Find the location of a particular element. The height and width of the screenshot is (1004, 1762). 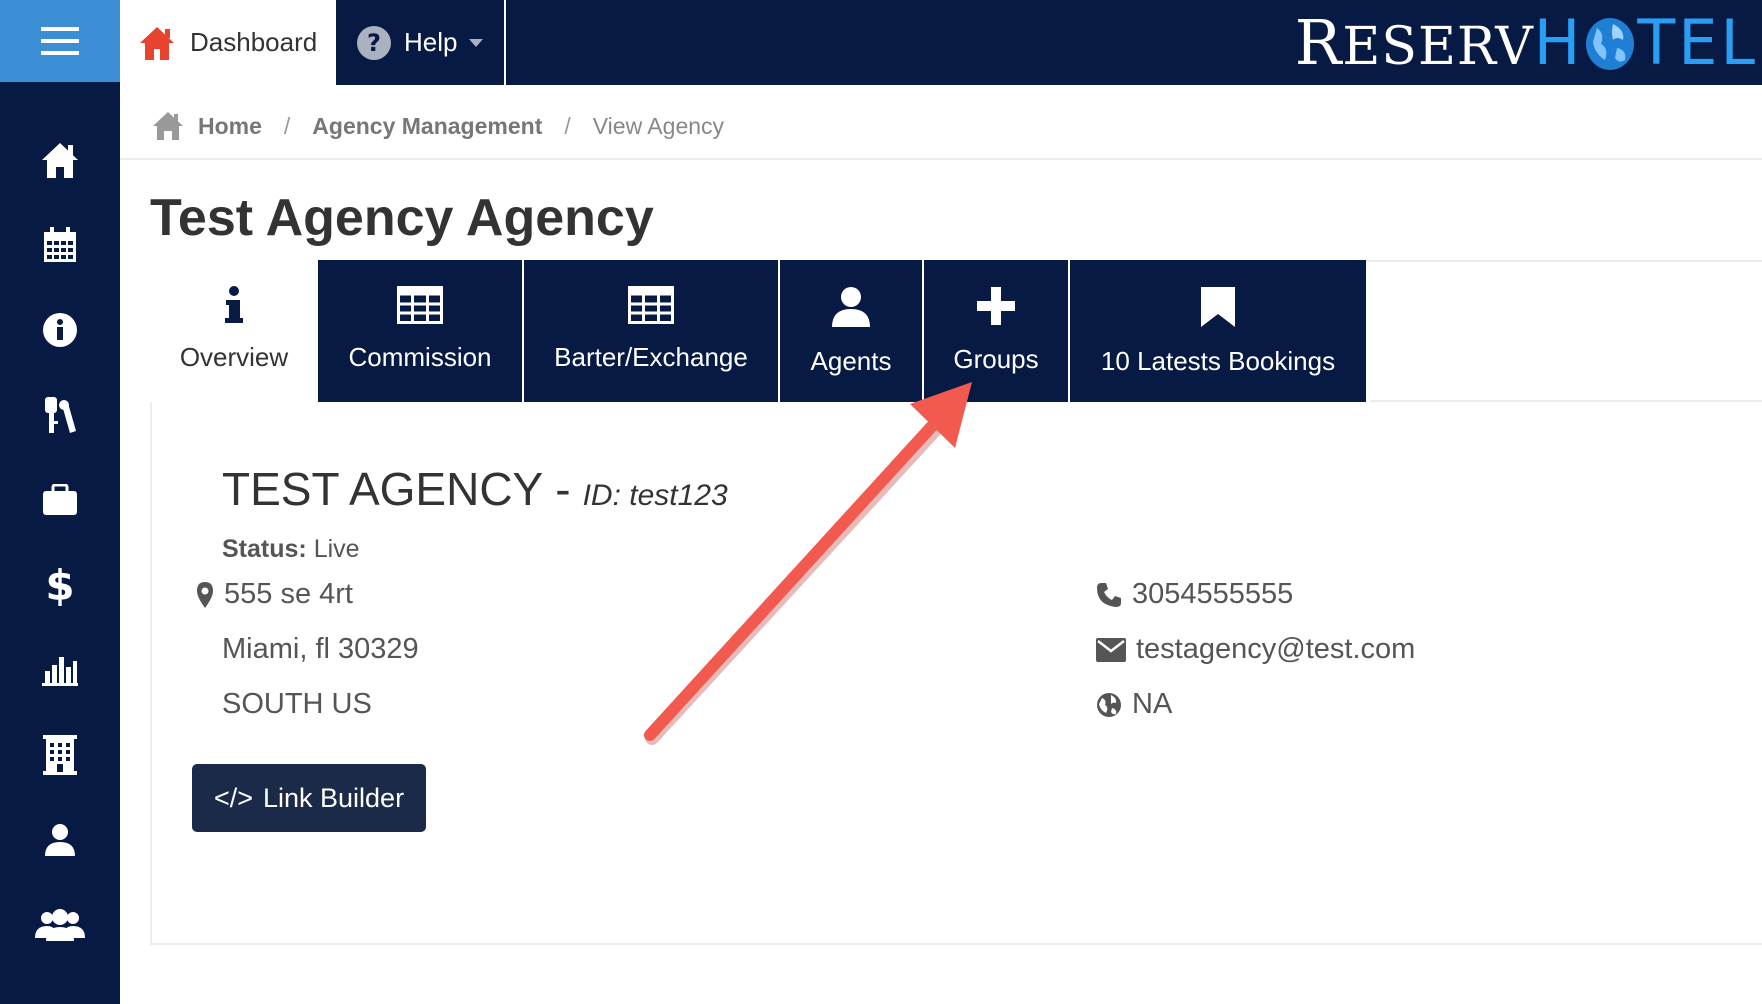

top-navbar: Dashboard ? Help RESERV H TEL is located at coordinates (881, 42).